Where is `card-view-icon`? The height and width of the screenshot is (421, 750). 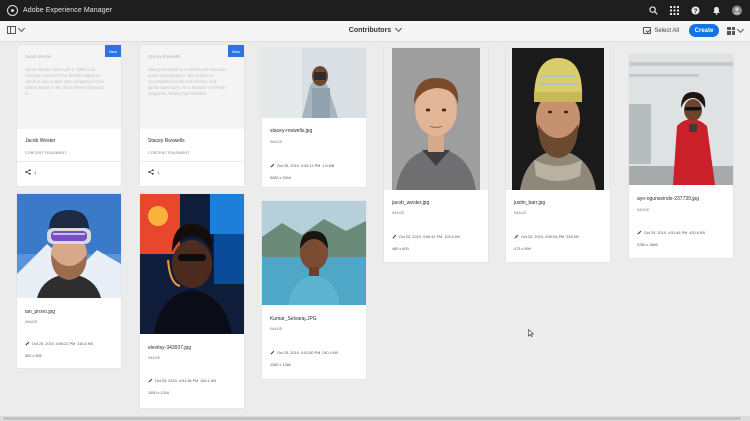 card-view-icon is located at coordinates (731, 30).